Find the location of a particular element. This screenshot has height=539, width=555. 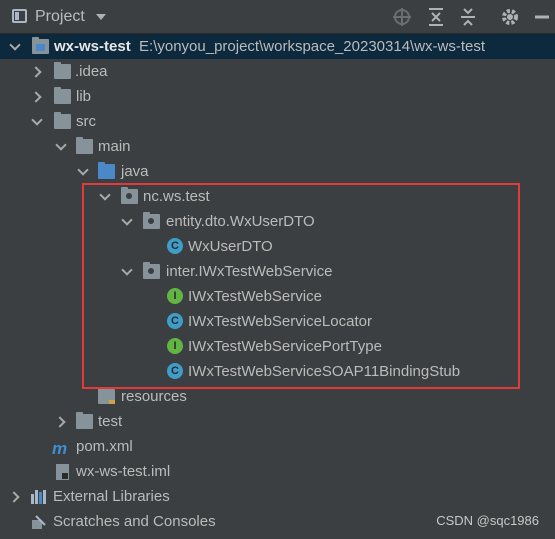

scratches-icon is located at coordinates (39, 522).